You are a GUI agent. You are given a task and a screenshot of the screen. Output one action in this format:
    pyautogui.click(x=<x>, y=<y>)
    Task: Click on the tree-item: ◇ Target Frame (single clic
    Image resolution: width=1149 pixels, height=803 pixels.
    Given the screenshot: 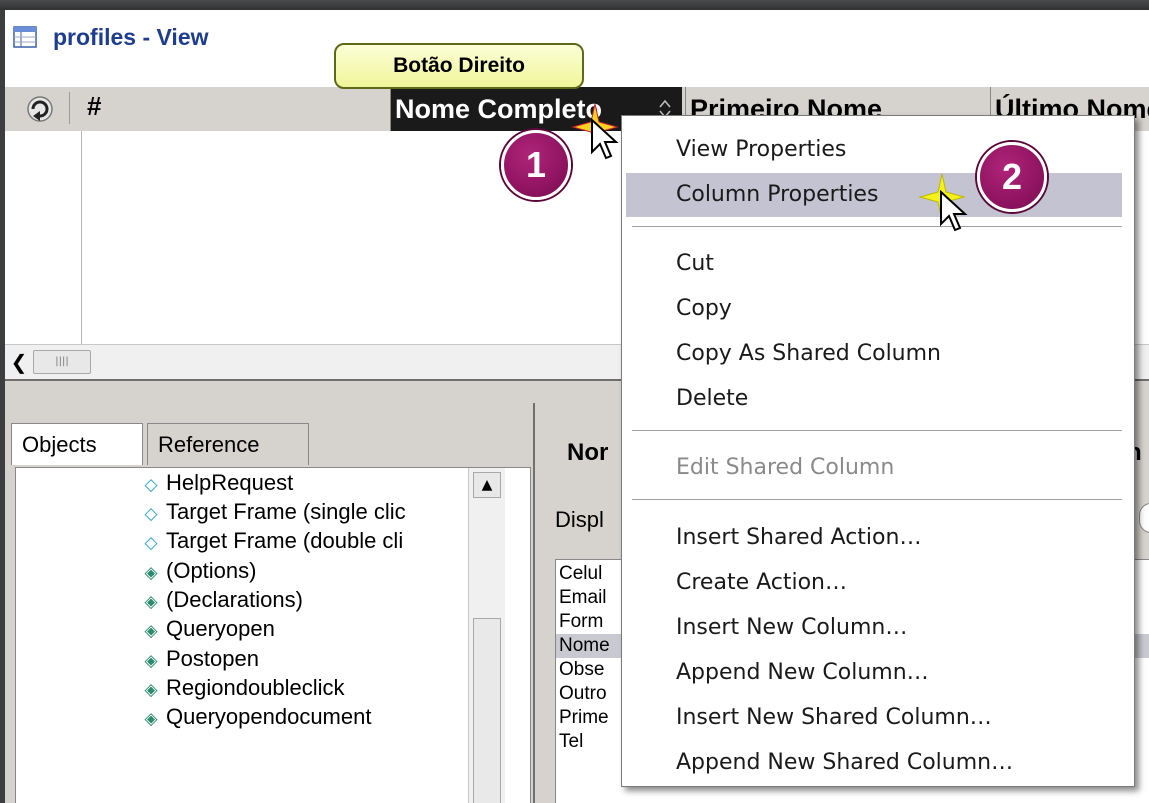 What is the action you would take?
    pyautogui.click(x=274, y=511)
    